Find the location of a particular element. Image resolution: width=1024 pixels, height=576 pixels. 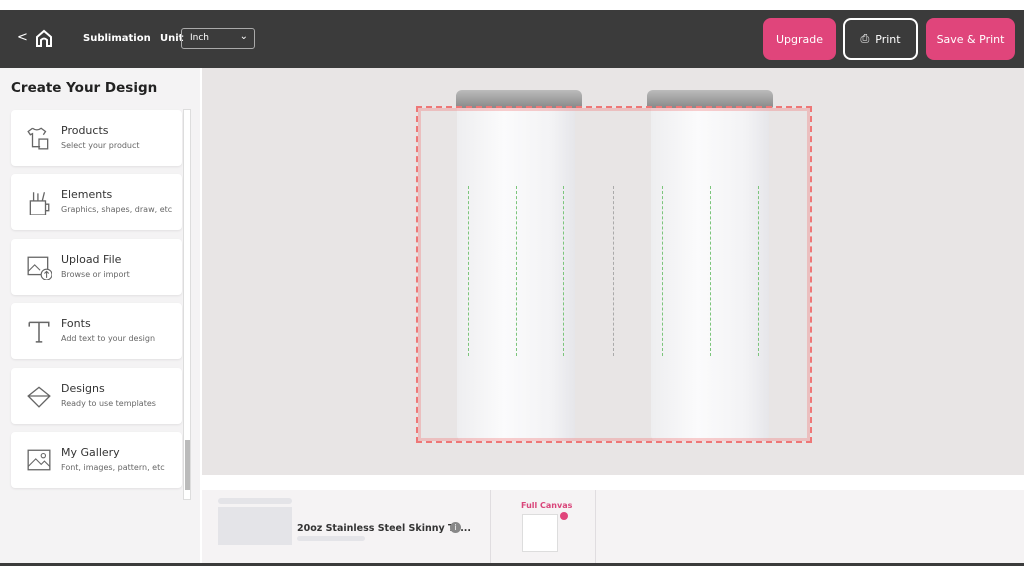

unit-value: Inch is located at coordinates (200, 38).